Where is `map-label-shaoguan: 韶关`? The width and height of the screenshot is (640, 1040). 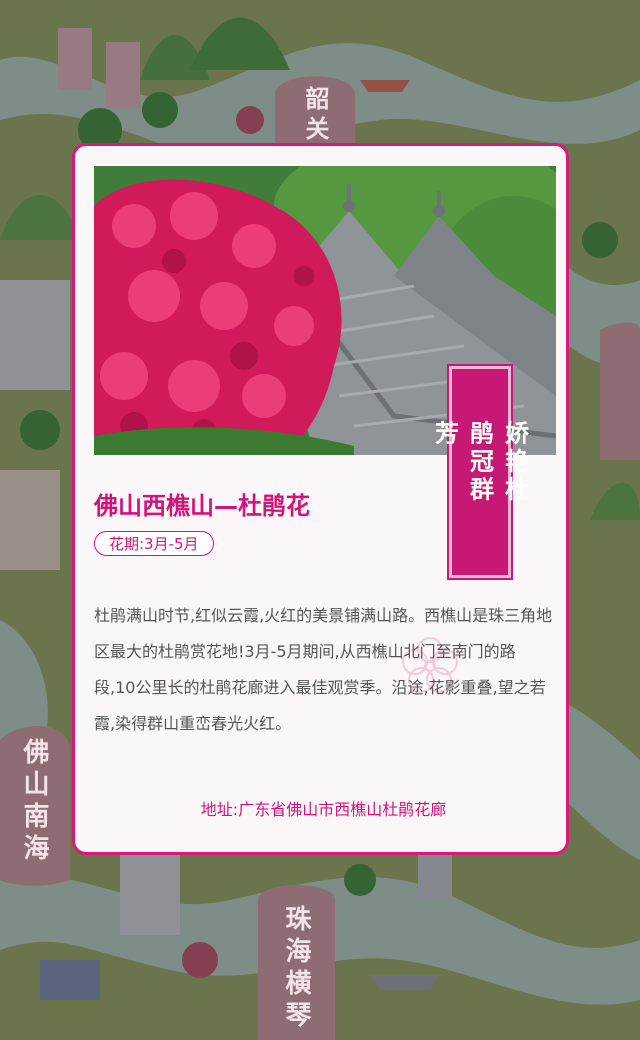
map-label-shaoguan: 韶关 is located at coordinates (315, 116).